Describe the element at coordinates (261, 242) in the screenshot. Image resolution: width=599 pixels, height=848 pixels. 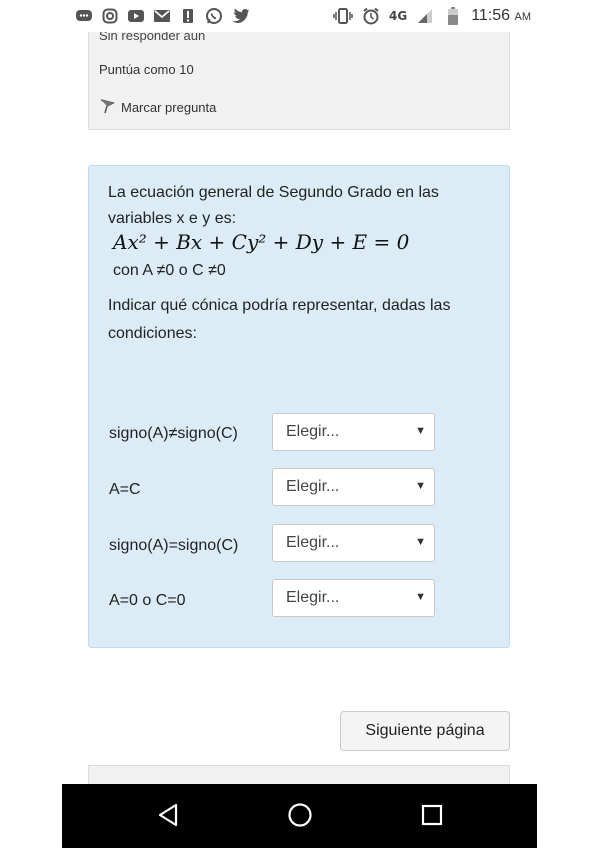
I see `general-equation: Ax² + Bx + Cy² + Dy + E = 0` at that location.